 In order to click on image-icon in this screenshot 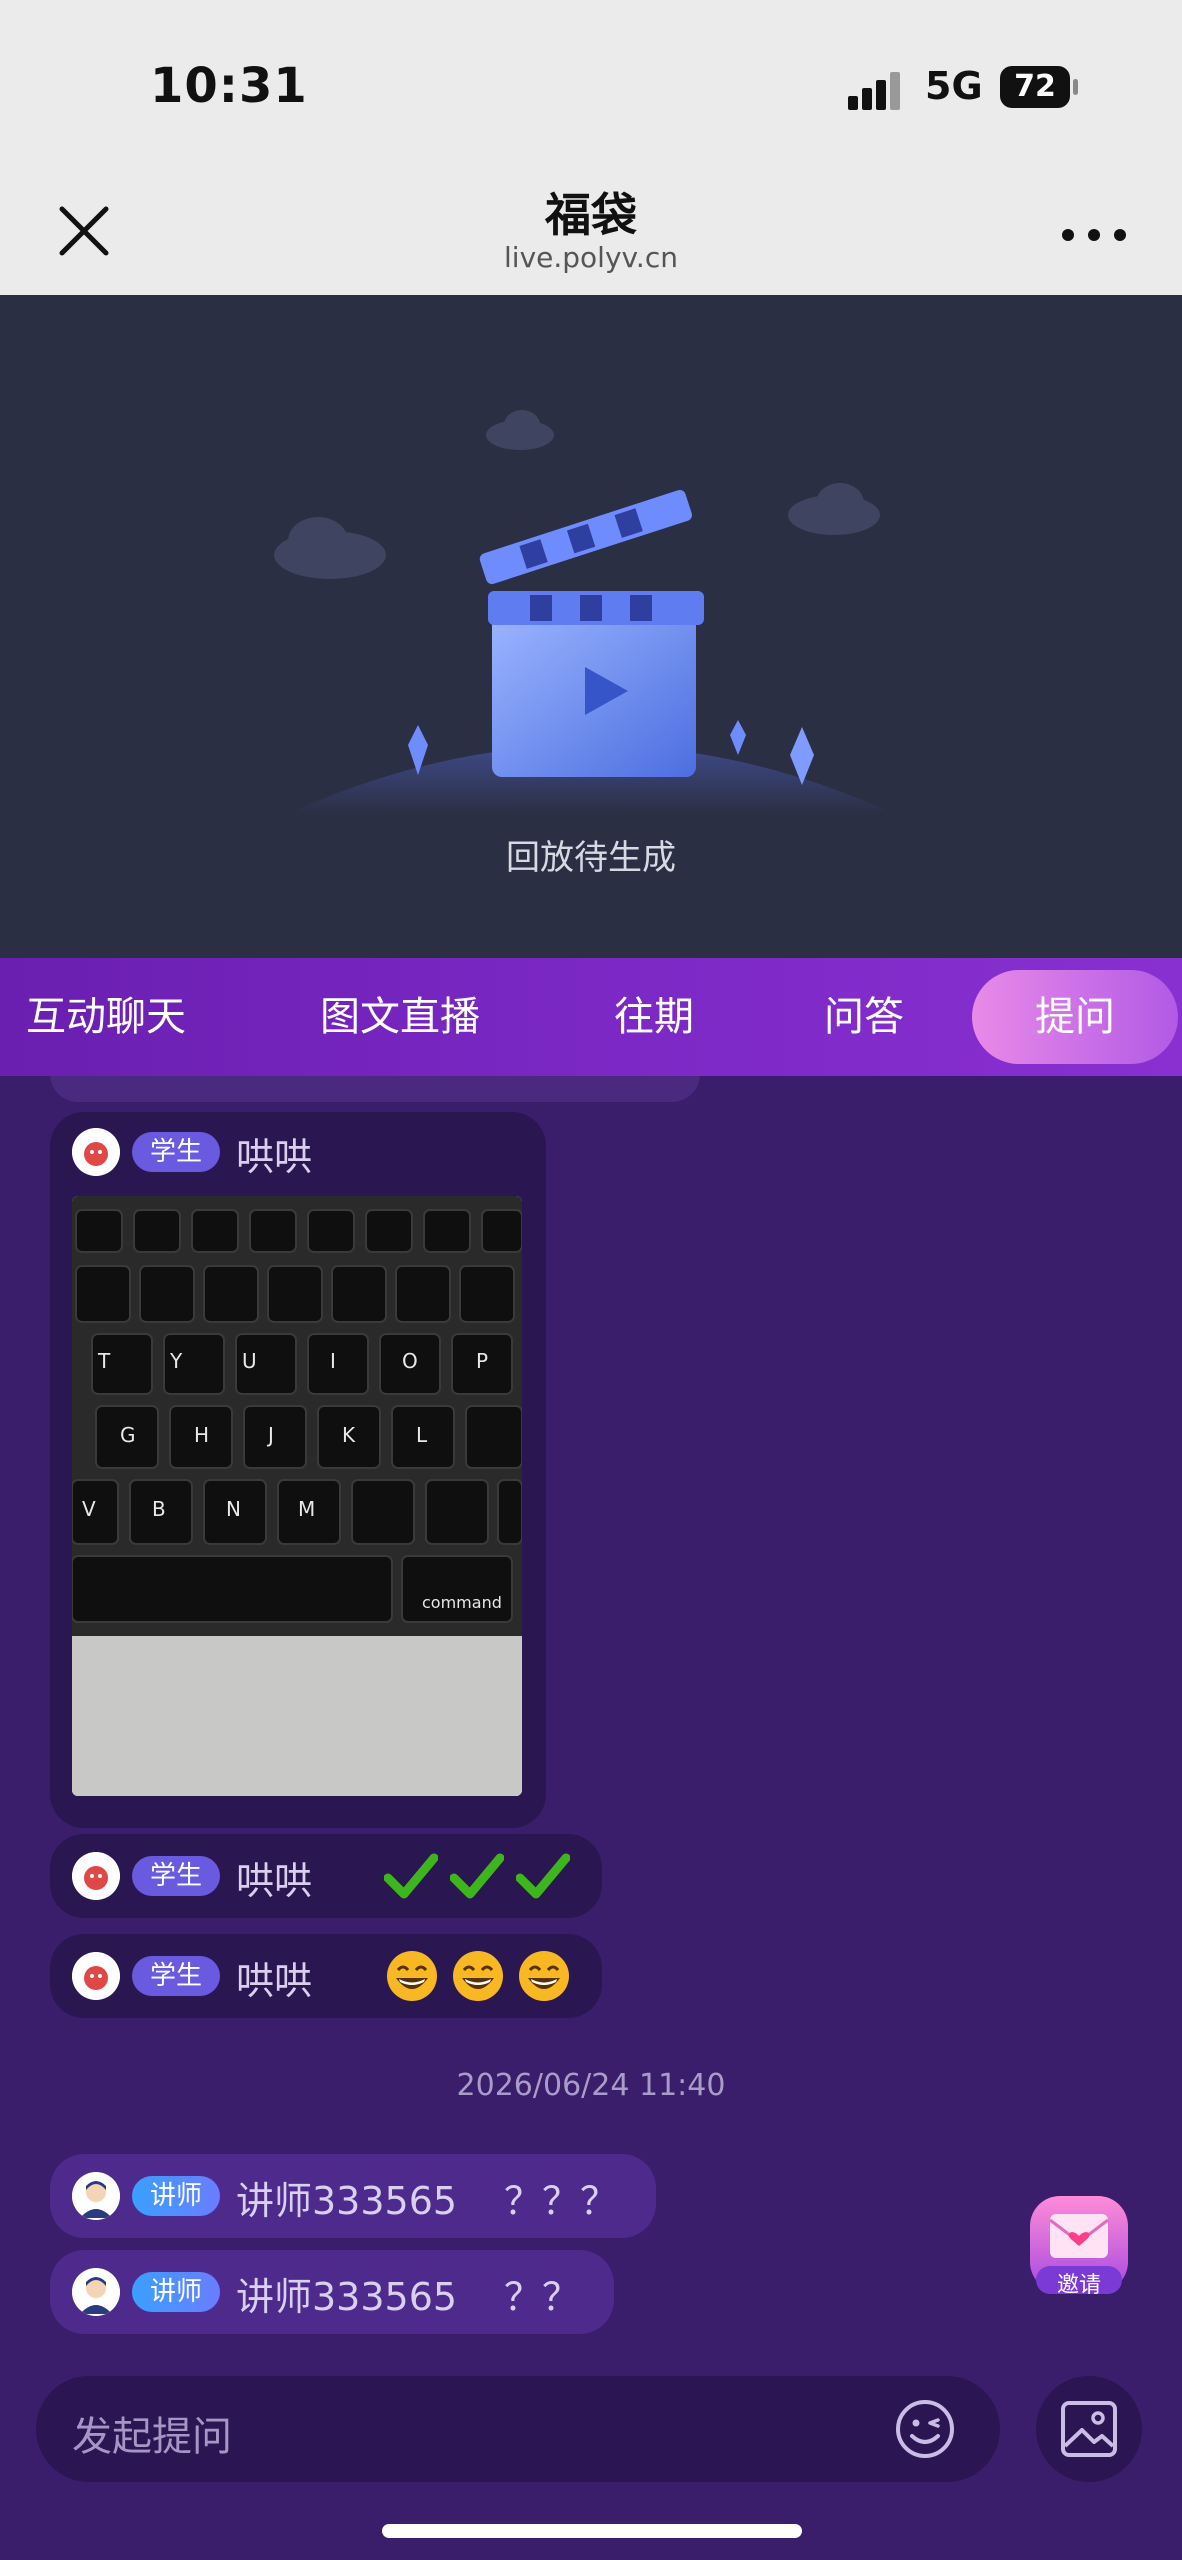, I will do `click(1089, 2429)`.